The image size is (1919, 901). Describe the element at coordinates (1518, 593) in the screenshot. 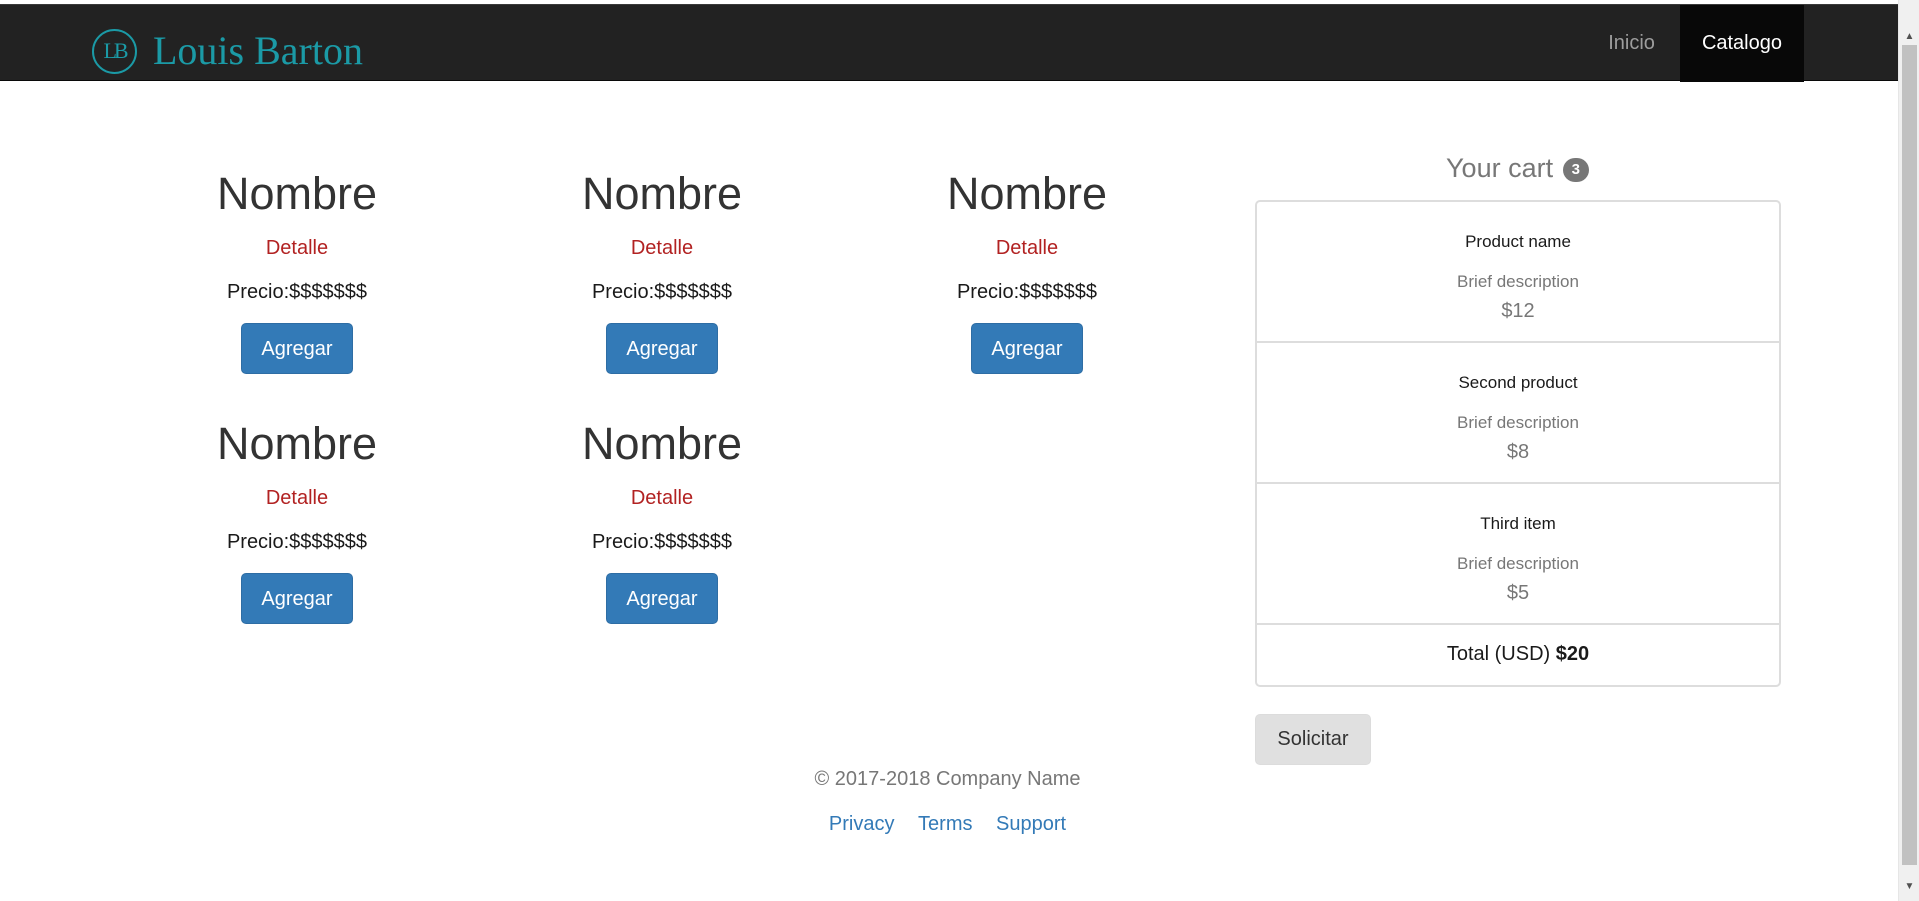

I see `cart-item-price: $5` at that location.